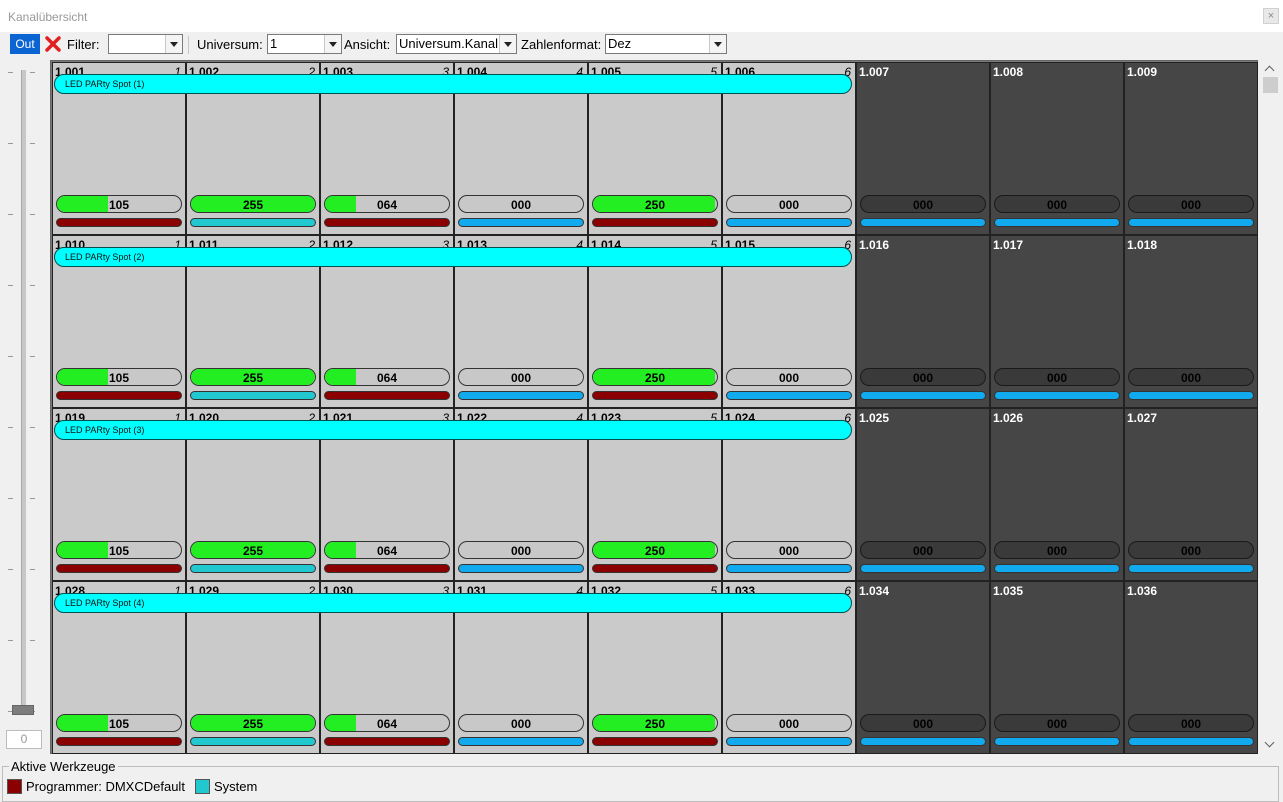  What do you see at coordinates (1270, 745) in the screenshot?
I see `scroll-down-icon` at bounding box center [1270, 745].